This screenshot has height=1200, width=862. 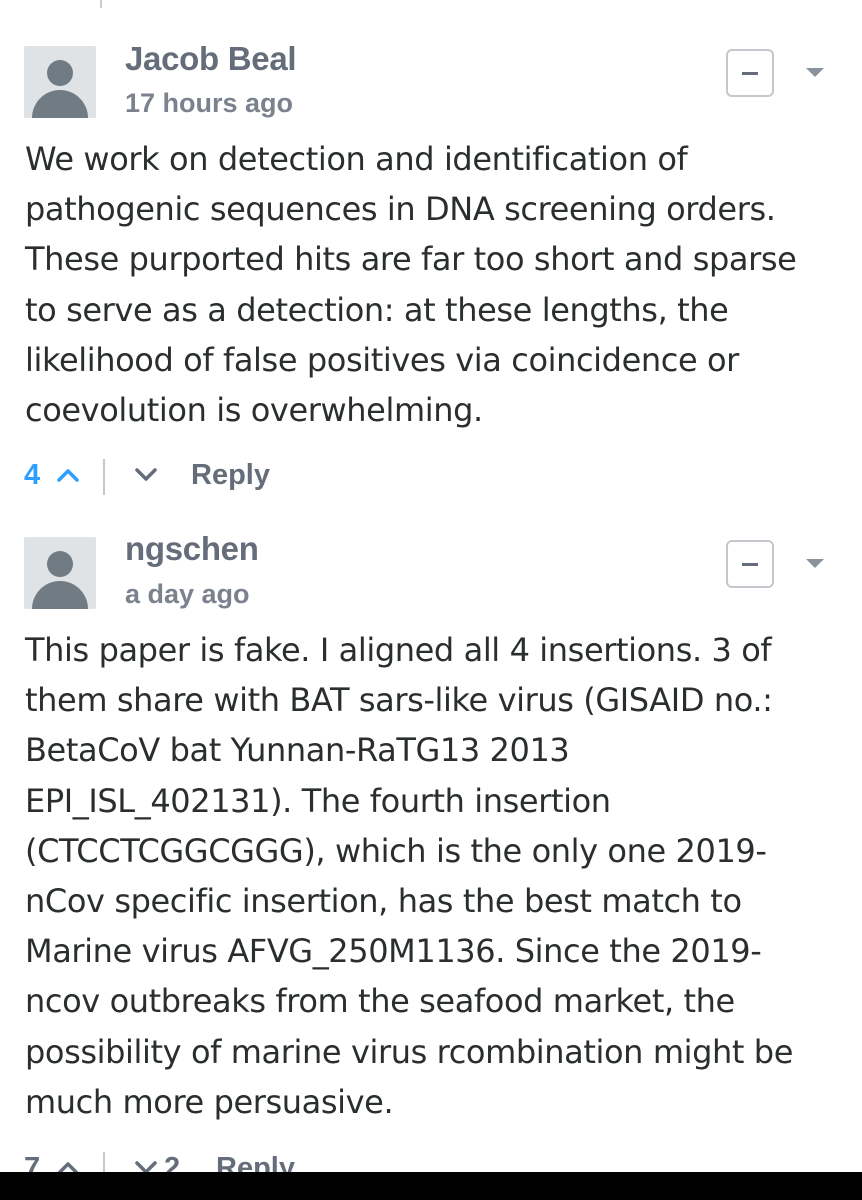 What do you see at coordinates (192, 549) in the screenshot?
I see `comment-username: ngschen` at bounding box center [192, 549].